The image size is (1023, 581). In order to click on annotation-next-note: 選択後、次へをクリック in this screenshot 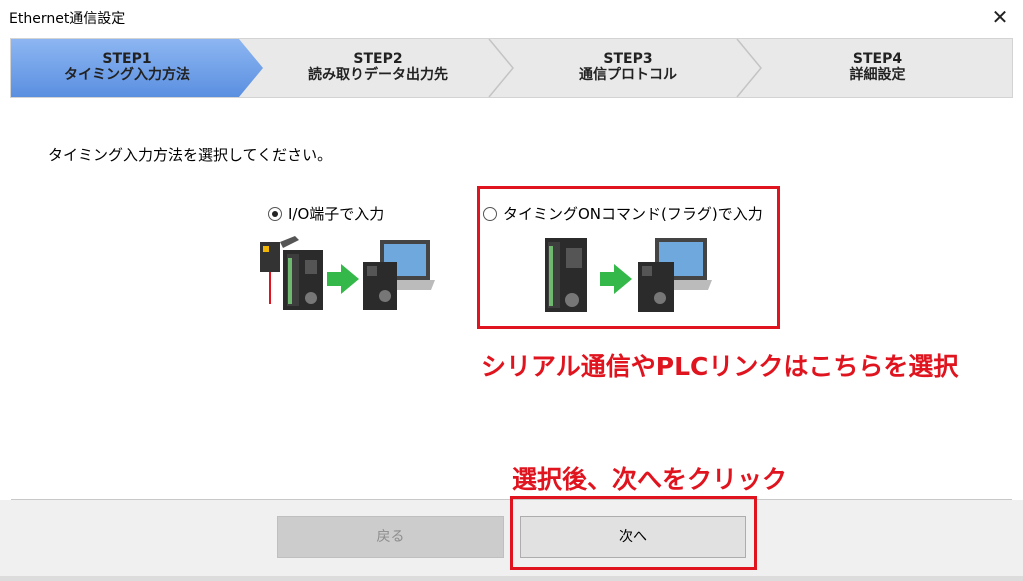, I will do `click(650, 479)`.